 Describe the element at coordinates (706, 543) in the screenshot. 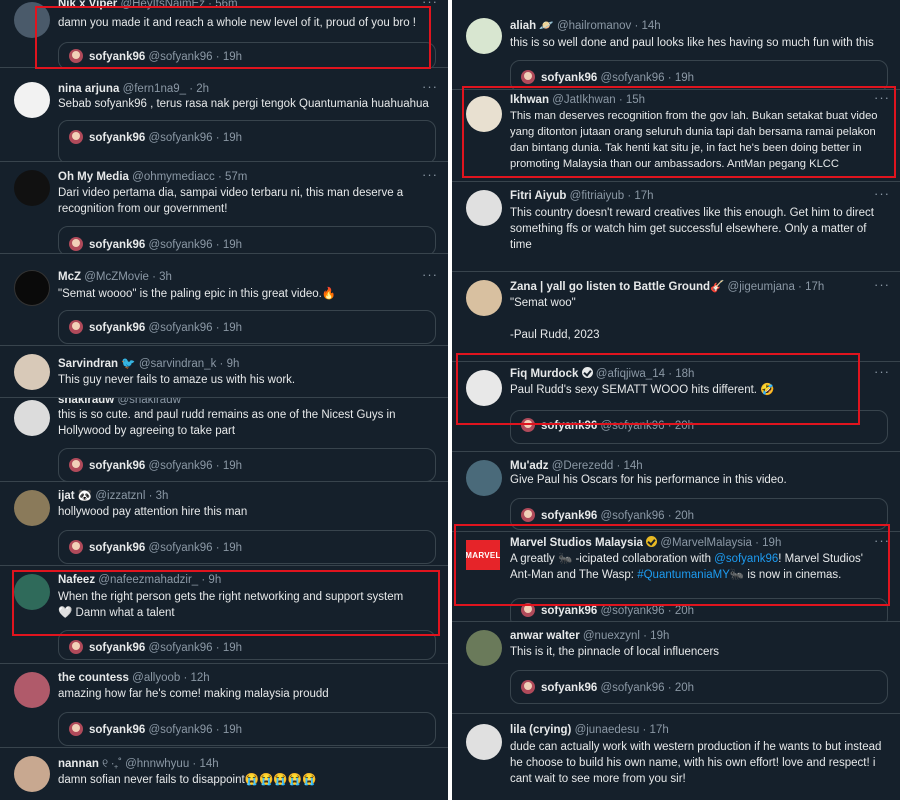

I see `author-handle: @MarvelMalaysia` at that location.